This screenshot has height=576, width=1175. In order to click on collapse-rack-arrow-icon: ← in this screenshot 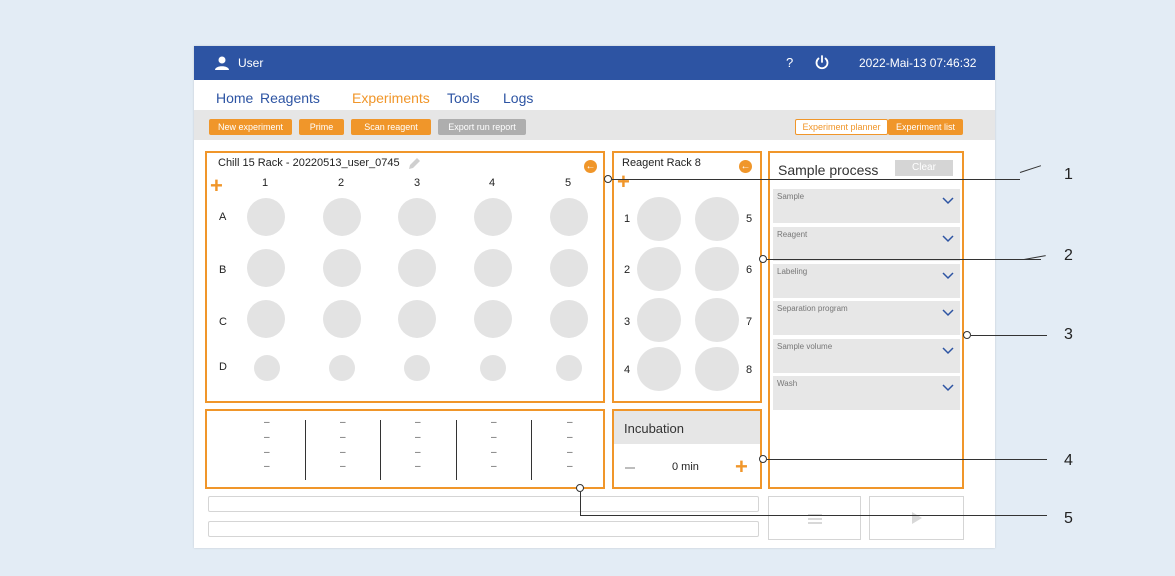, I will do `click(590, 166)`.